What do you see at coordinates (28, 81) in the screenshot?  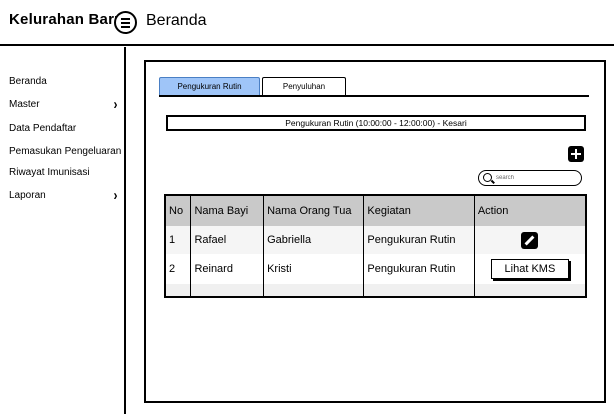 I see `sidebar-item-label: Beranda` at bounding box center [28, 81].